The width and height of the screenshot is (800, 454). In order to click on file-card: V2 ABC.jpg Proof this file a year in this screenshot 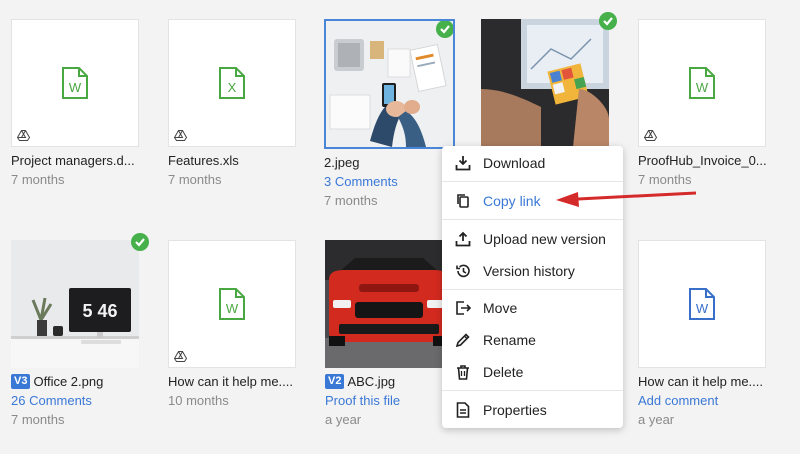, I will do `click(390, 333)`.